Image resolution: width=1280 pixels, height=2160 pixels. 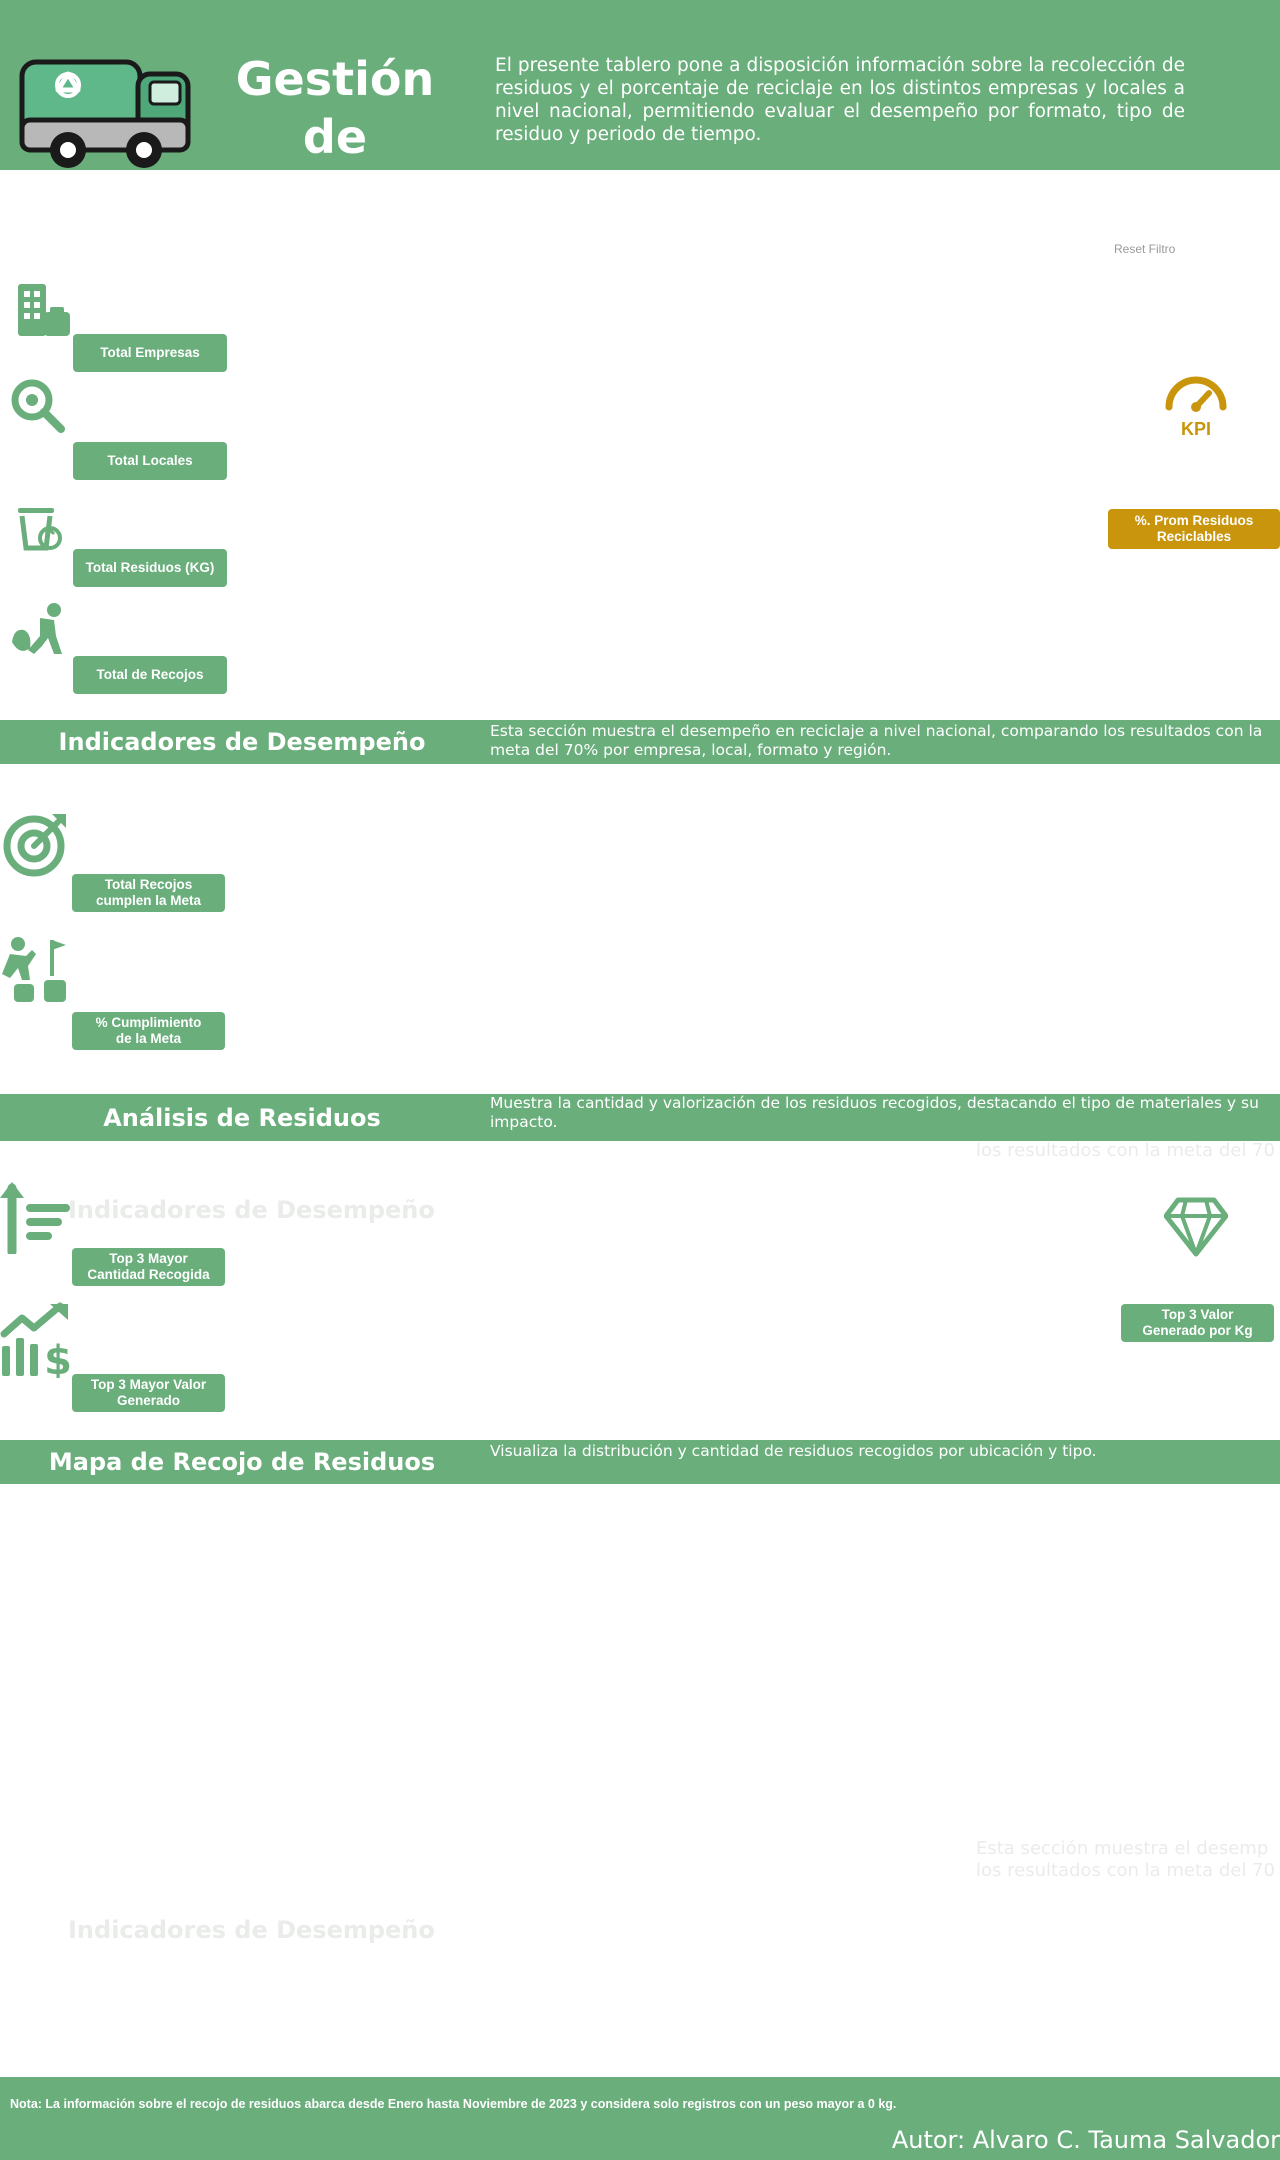 I want to click on recojos-meta-line2: cumplen la Meta, so click(x=148, y=900).